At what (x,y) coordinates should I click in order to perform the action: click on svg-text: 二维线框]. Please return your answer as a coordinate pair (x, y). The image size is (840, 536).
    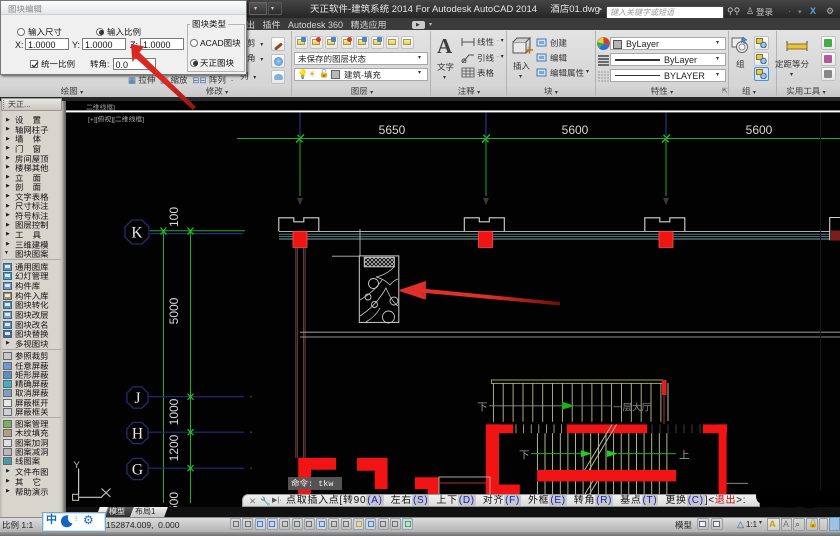
    Looking at the image, I should click on (100, 108).